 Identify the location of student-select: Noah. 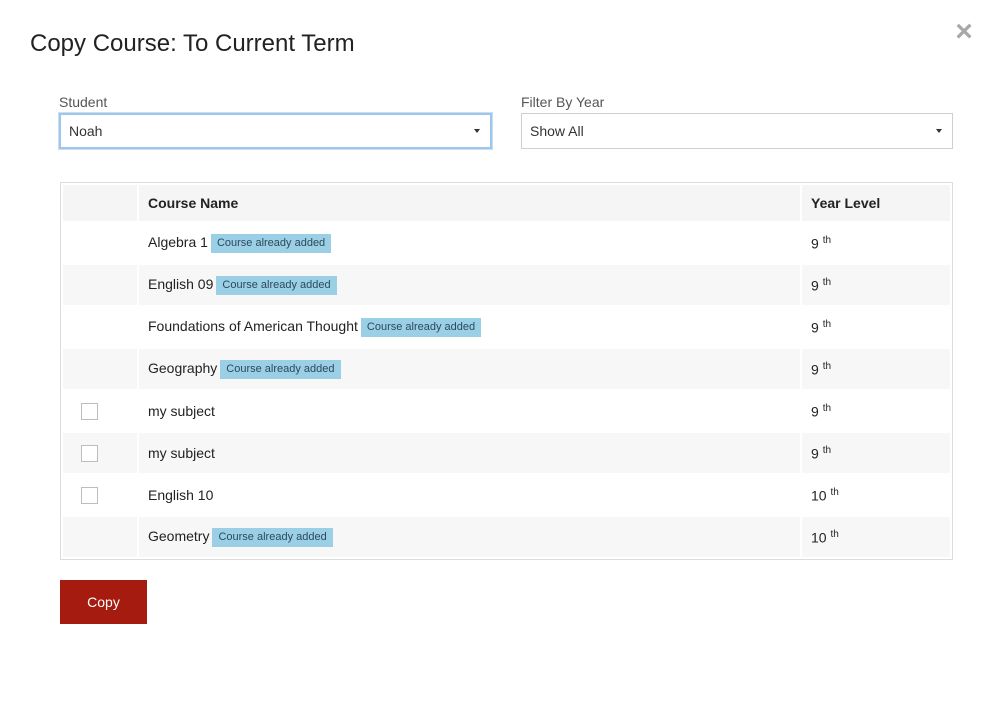
(275, 131).